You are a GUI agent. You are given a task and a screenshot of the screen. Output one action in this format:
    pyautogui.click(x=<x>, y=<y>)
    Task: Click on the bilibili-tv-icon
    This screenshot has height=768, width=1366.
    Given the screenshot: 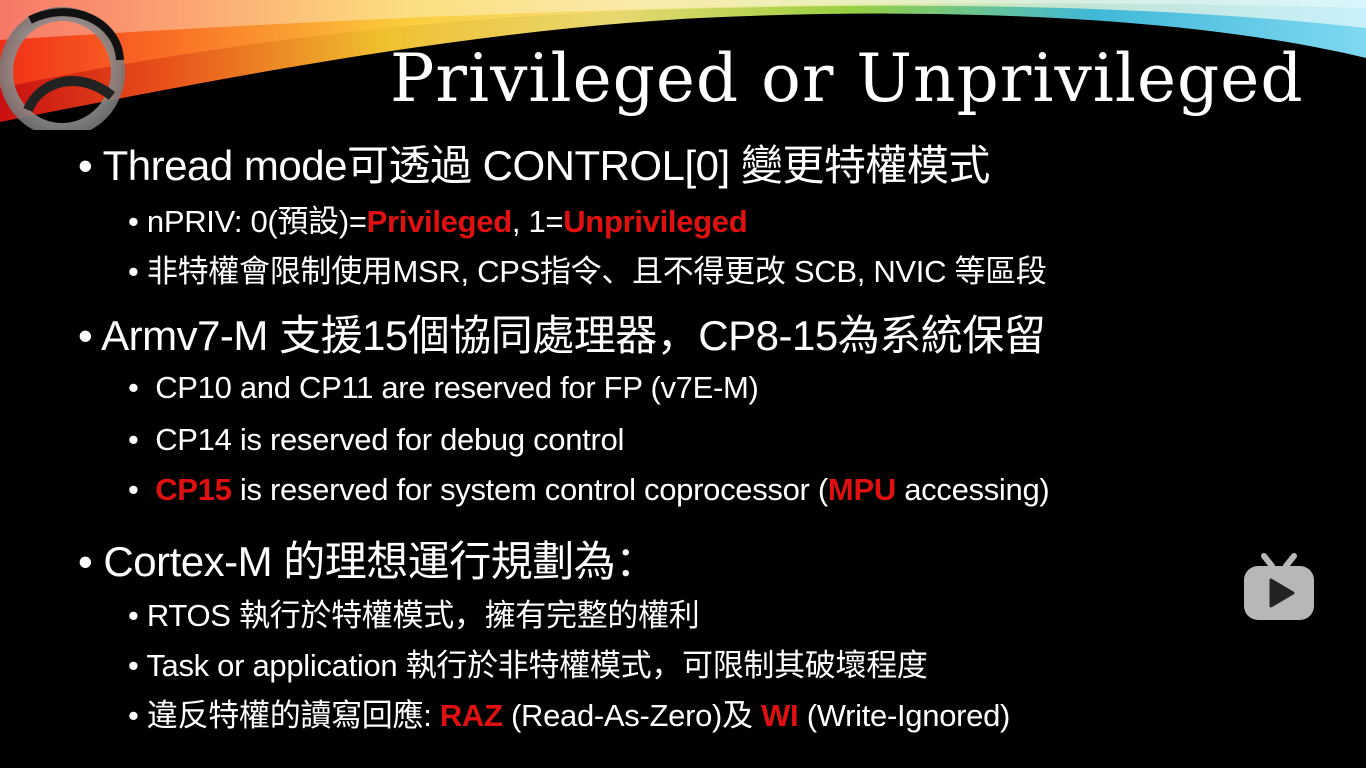 What is the action you would take?
    pyautogui.click(x=1279, y=588)
    